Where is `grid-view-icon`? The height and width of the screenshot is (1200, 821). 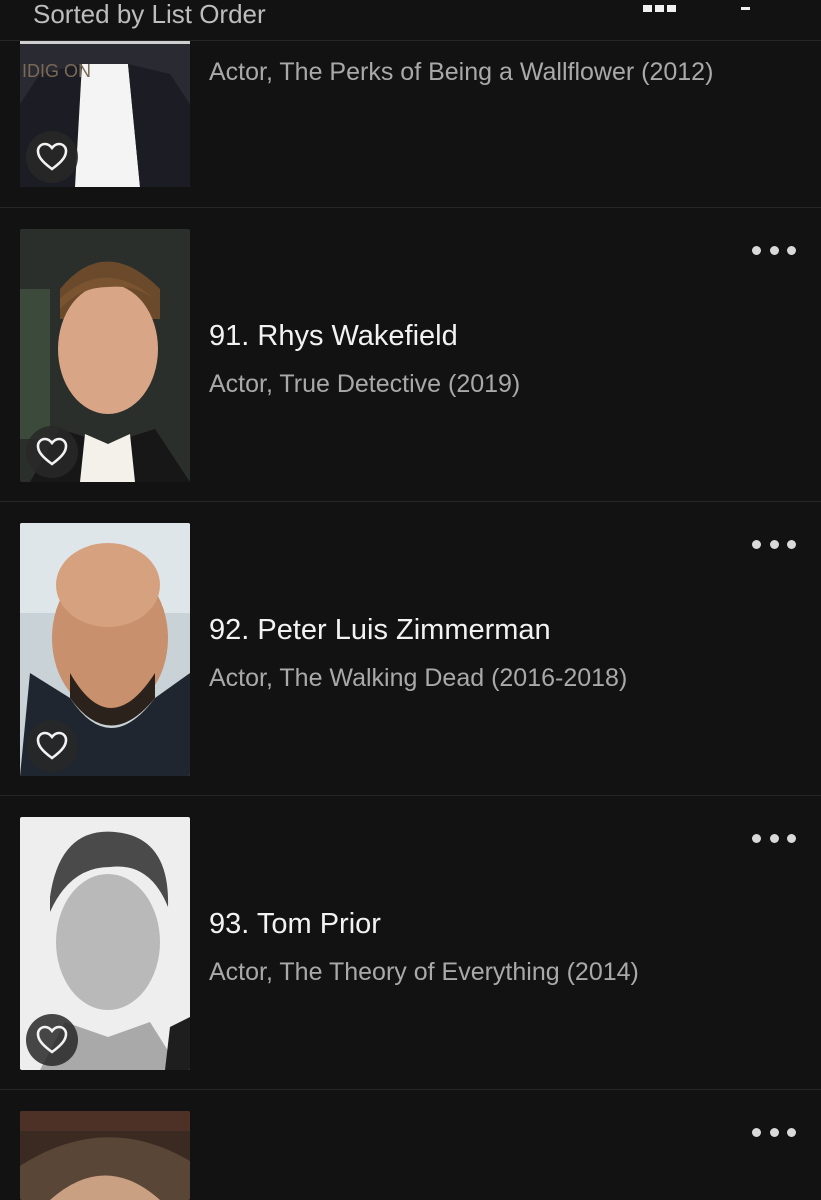 grid-view-icon is located at coordinates (660, 9).